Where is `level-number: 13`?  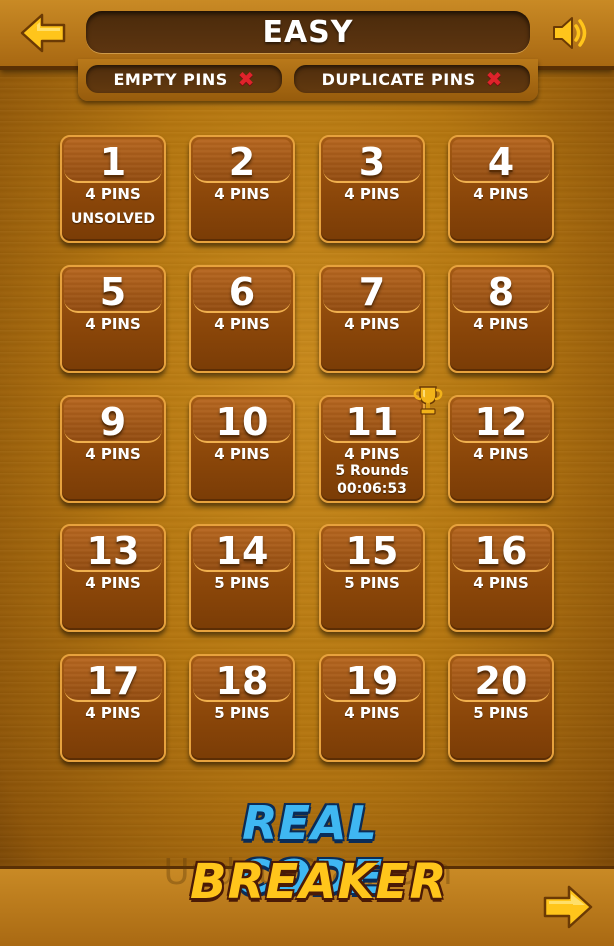 level-number: 13 is located at coordinates (113, 551).